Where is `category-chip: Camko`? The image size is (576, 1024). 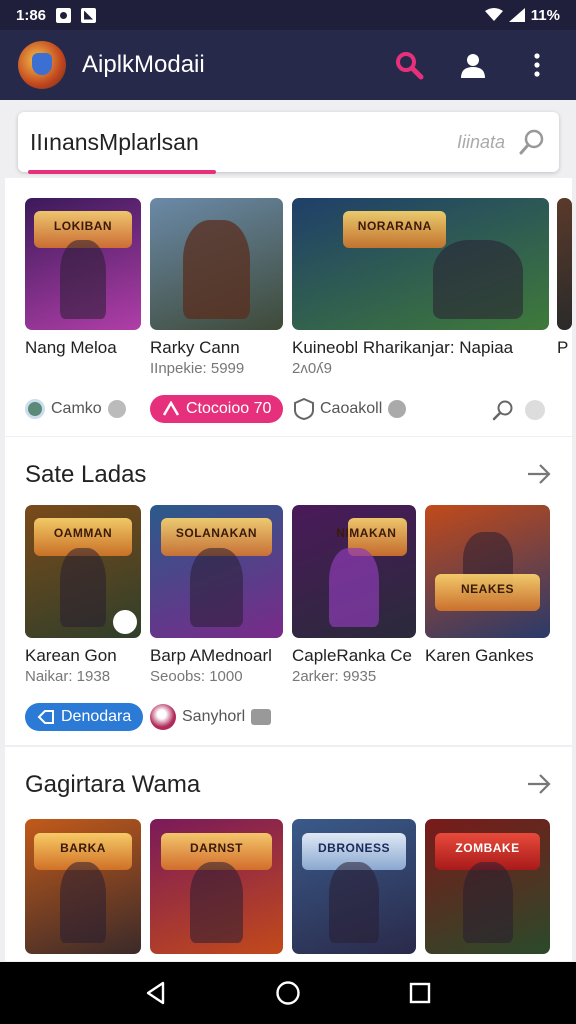
category-chip: Camko is located at coordinates (75, 409).